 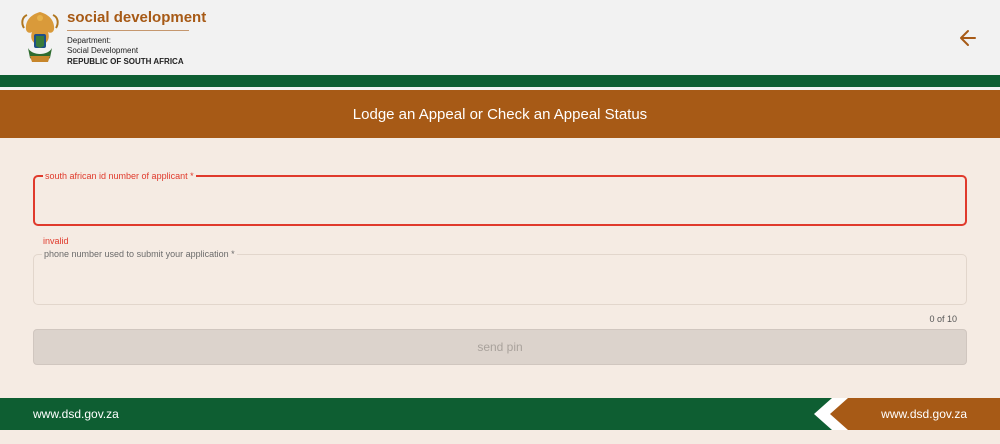 I want to click on id-number-error: invalid, so click(x=56, y=241).